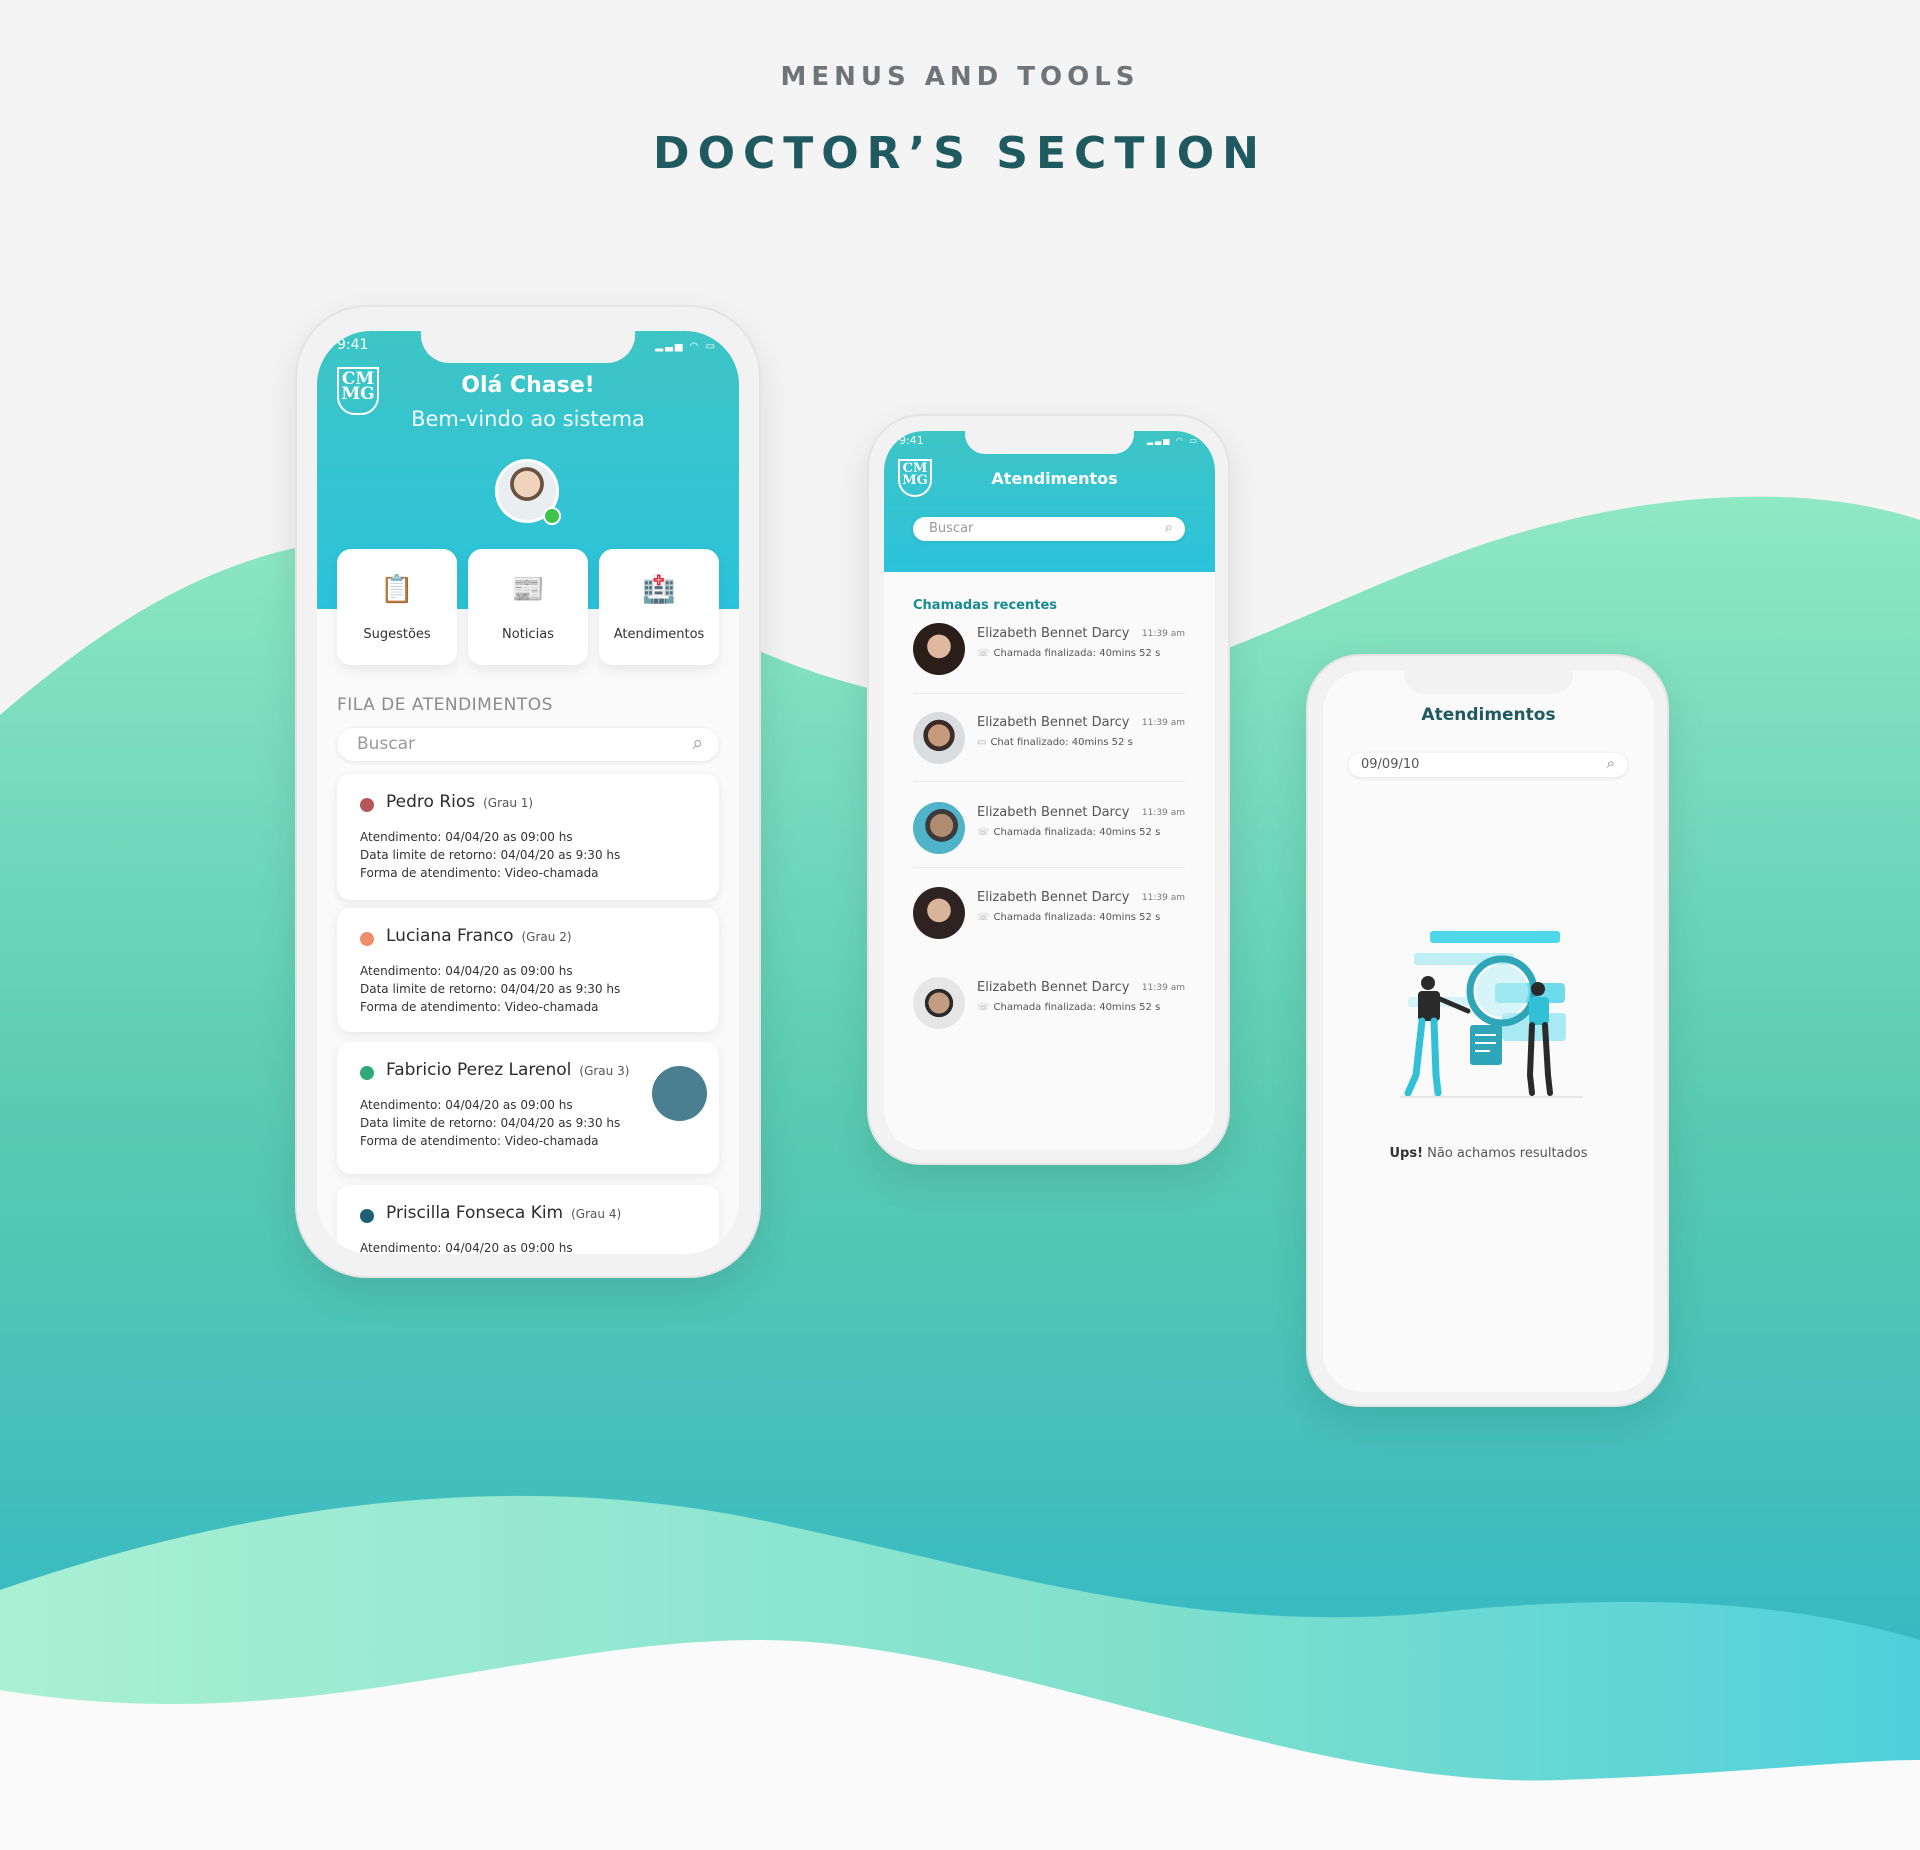  I want to click on tile-atendimentos: 🏥 Atendimentos, so click(659, 607).